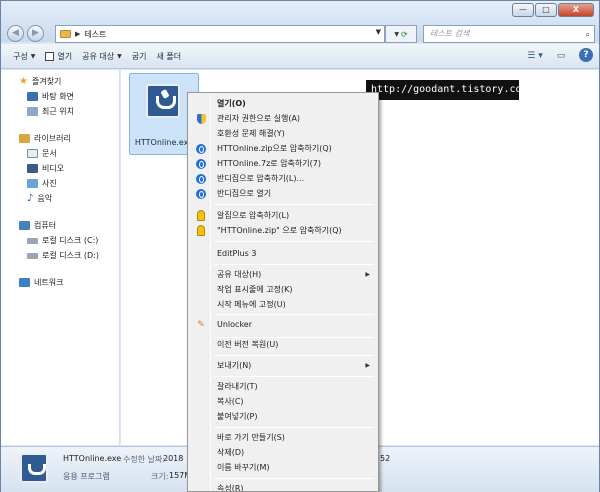  I want to click on nav-desktop-label: 바탕 화면, so click(58, 96).